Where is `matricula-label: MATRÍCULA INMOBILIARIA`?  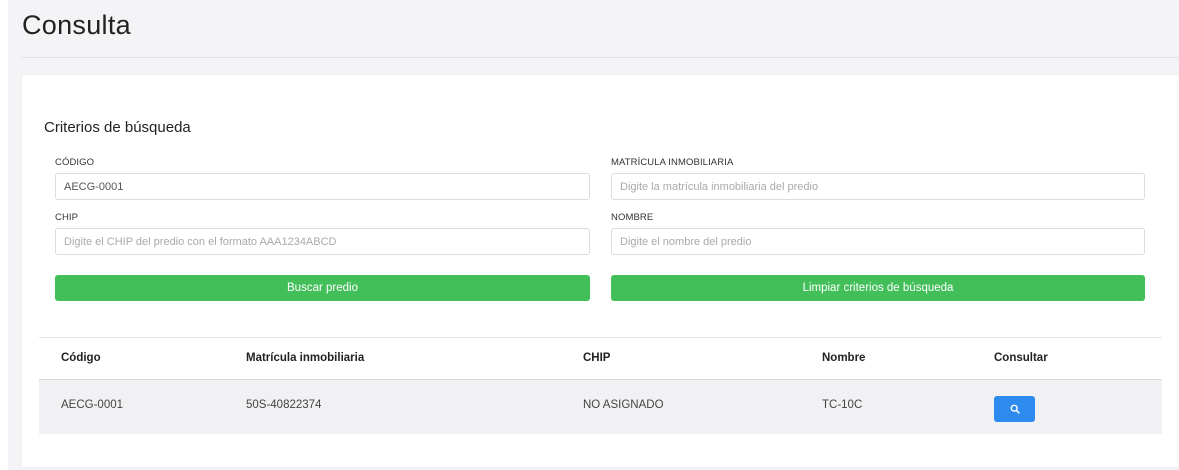
matricula-label: MATRÍCULA INMOBILIARIA is located at coordinates (672, 162).